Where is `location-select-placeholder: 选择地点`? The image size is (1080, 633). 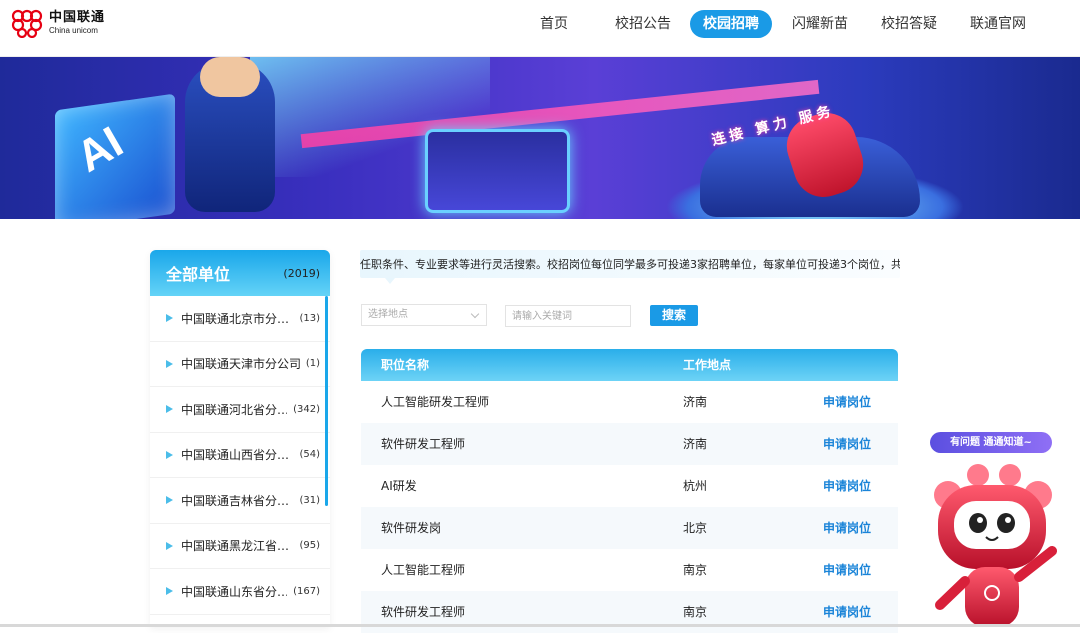
location-select-placeholder: 选择地点 is located at coordinates (388, 314).